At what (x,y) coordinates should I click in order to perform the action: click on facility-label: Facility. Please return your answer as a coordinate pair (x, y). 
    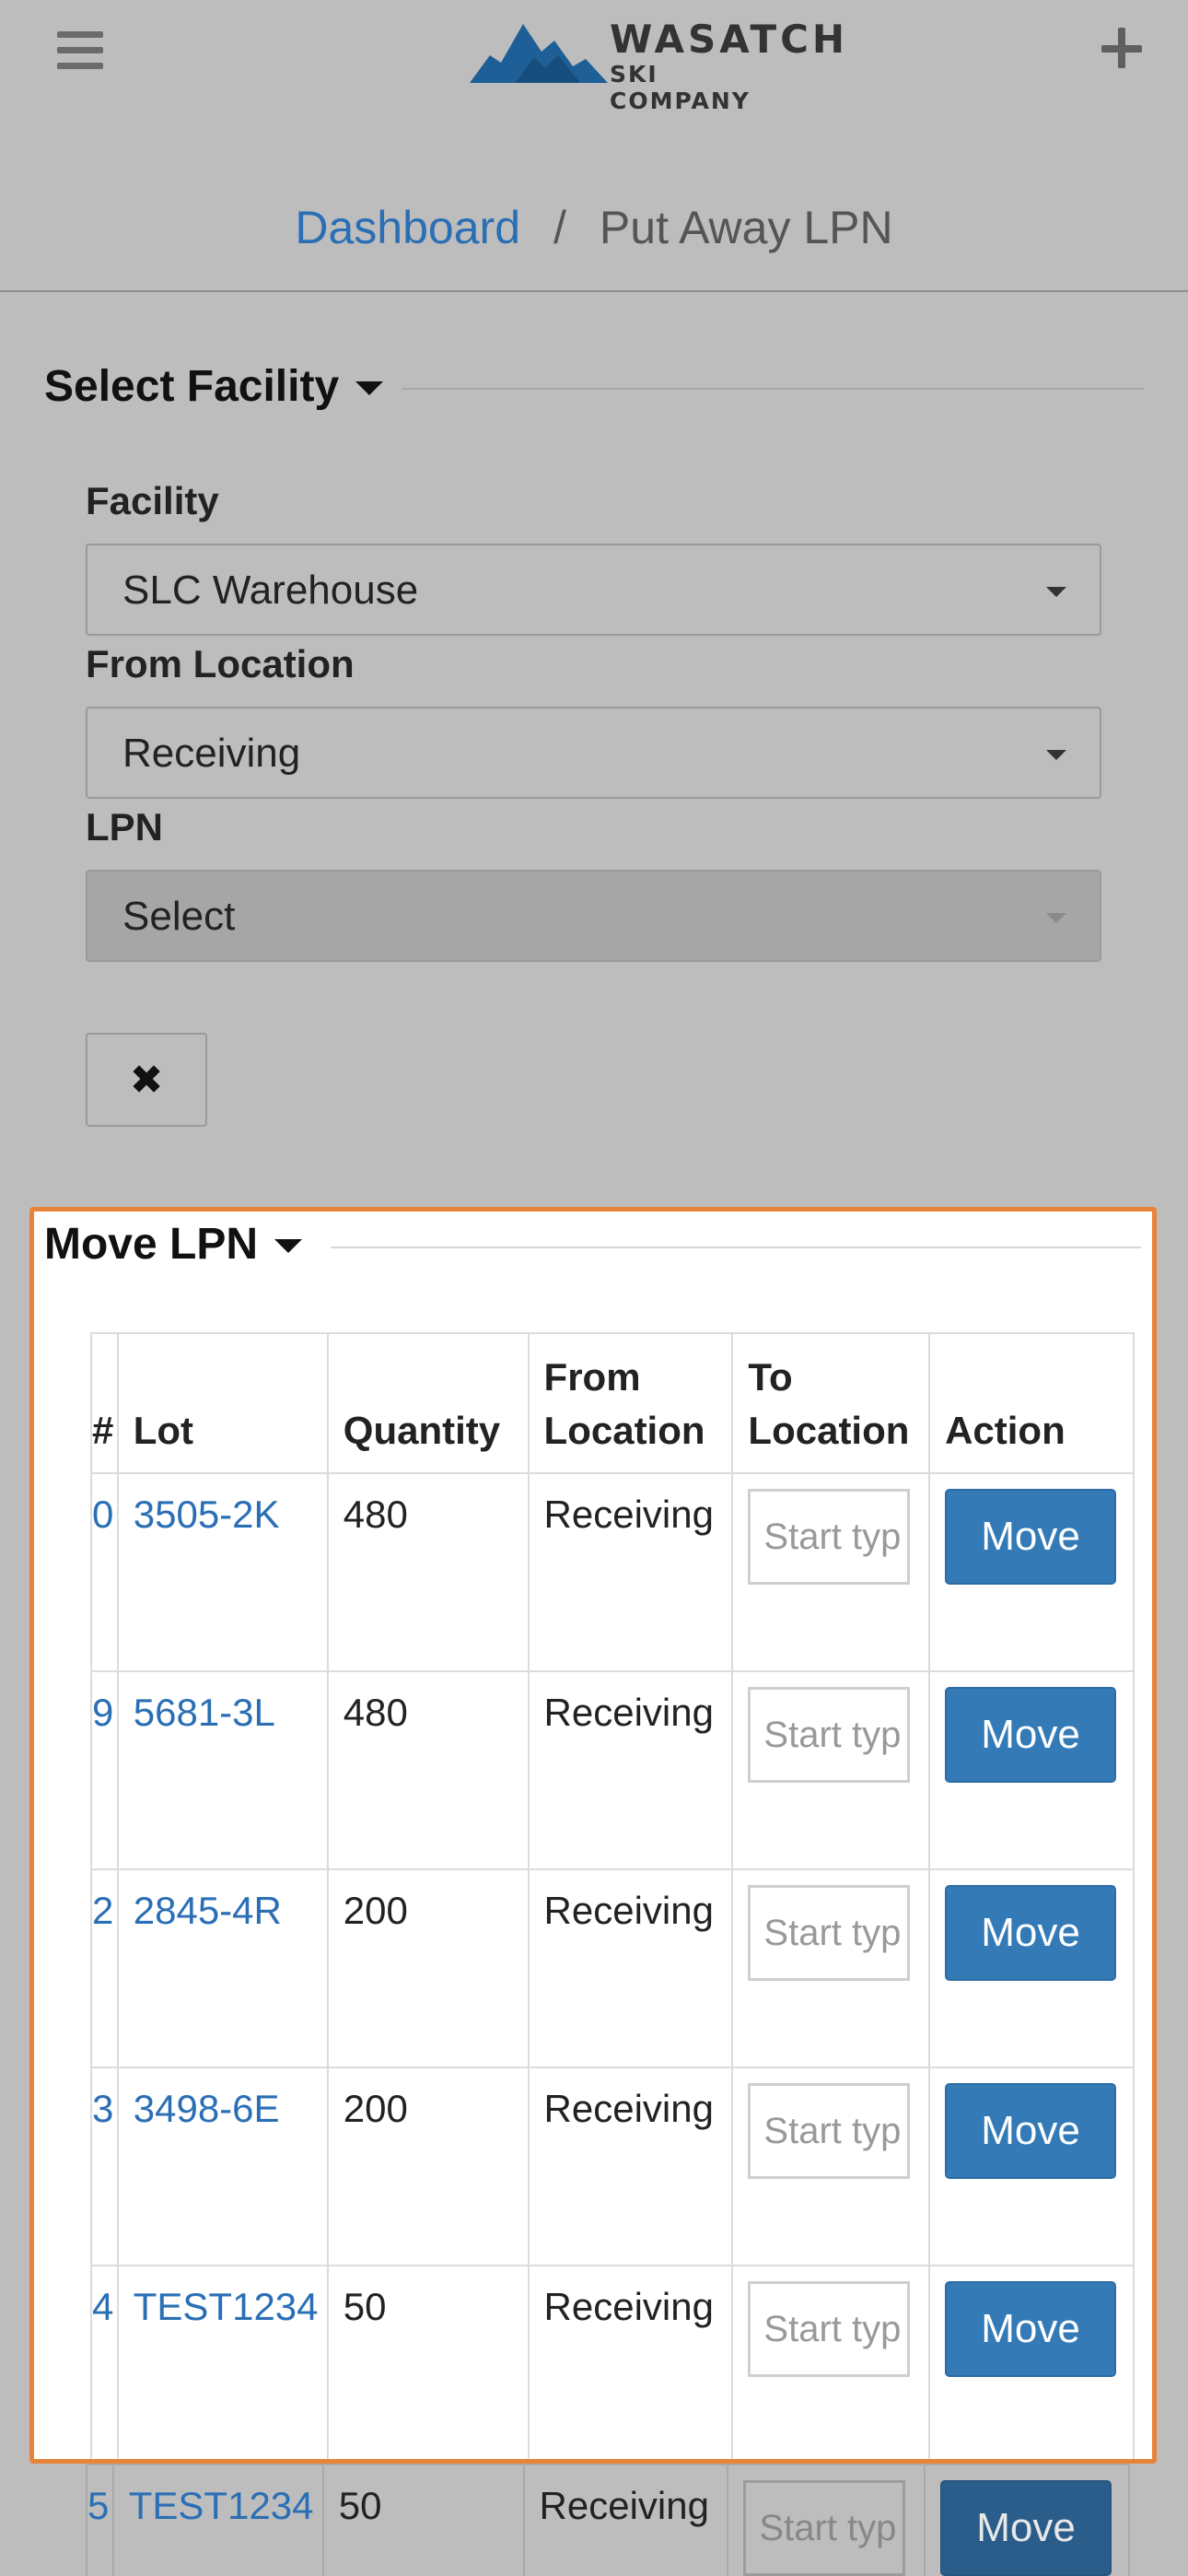
    Looking at the image, I should click on (152, 500).